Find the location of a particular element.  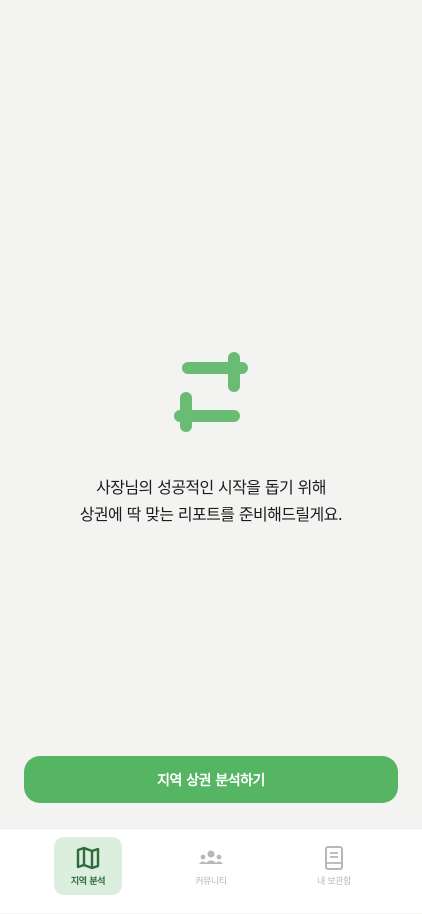

app-logo-icon is located at coordinates (210, 393).